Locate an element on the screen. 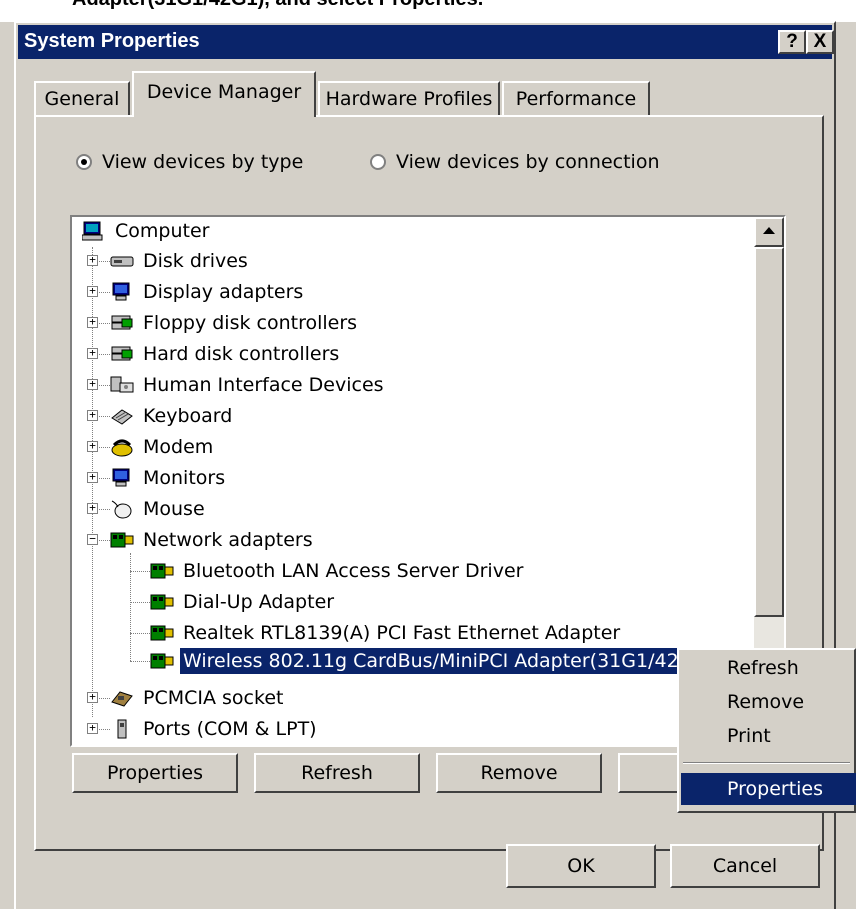 This screenshot has height=909, width=856. menu-item-properties: Properties is located at coordinates (768, 789).